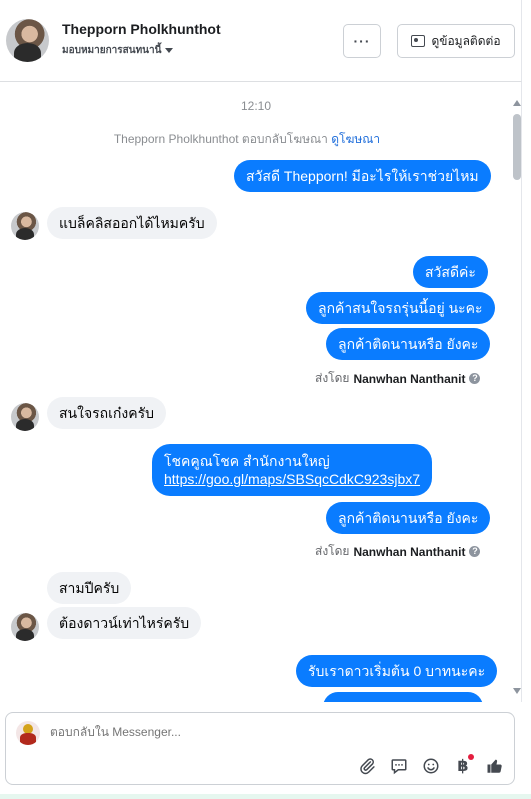 This screenshot has width=531, height=799. I want to click on assign-conversation-dropdown: มอบหมายการสนทนานี้, so click(118, 50).